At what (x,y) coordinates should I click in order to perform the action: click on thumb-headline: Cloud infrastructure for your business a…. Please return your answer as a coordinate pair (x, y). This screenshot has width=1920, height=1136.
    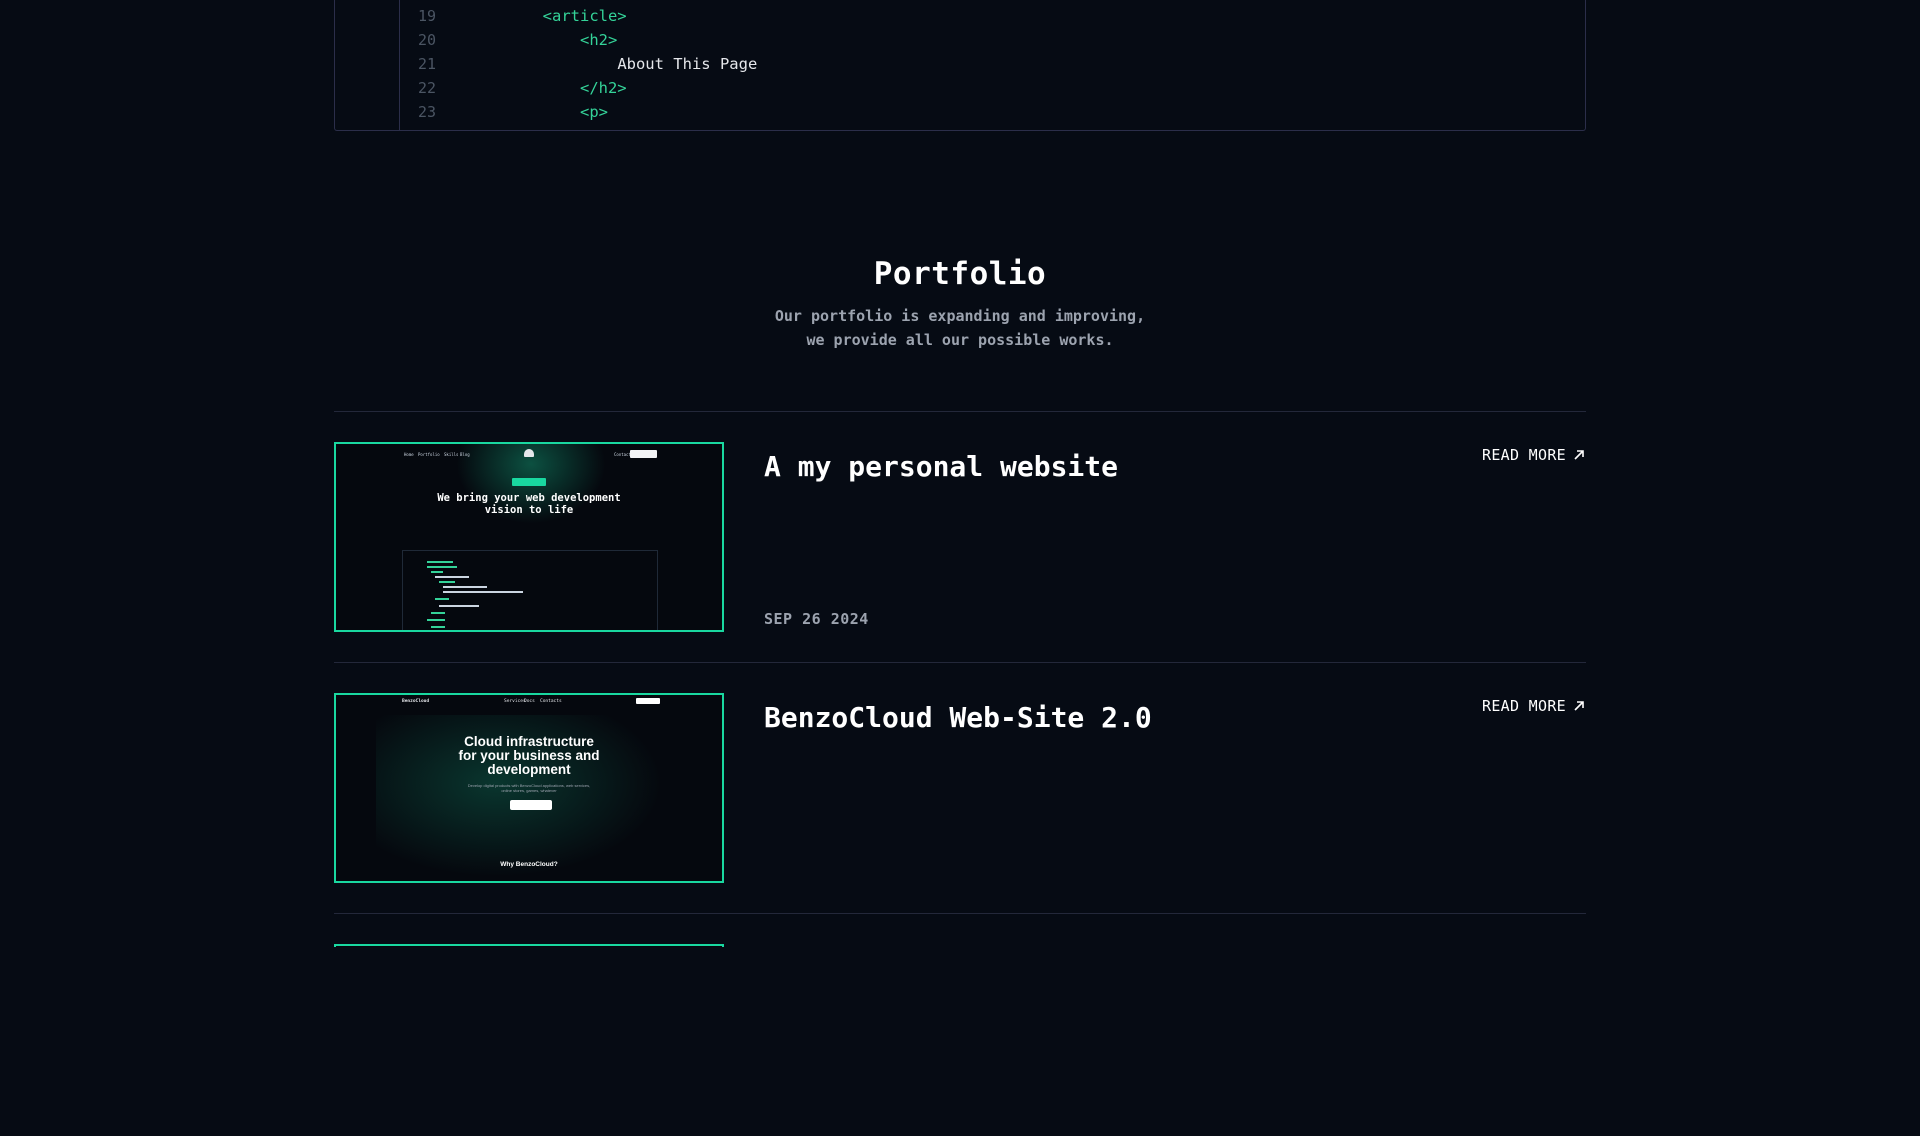
    Looking at the image, I should click on (529, 756).